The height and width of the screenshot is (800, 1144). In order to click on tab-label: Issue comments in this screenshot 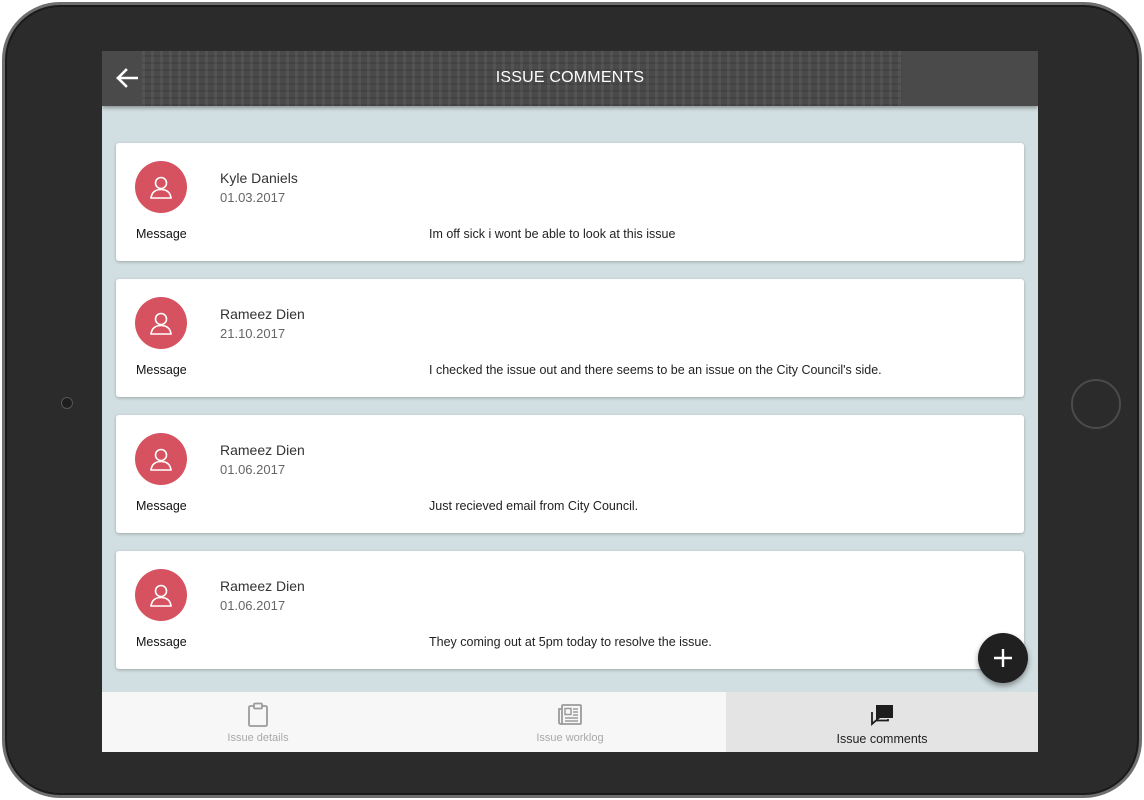, I will do `click(882, 739)`.